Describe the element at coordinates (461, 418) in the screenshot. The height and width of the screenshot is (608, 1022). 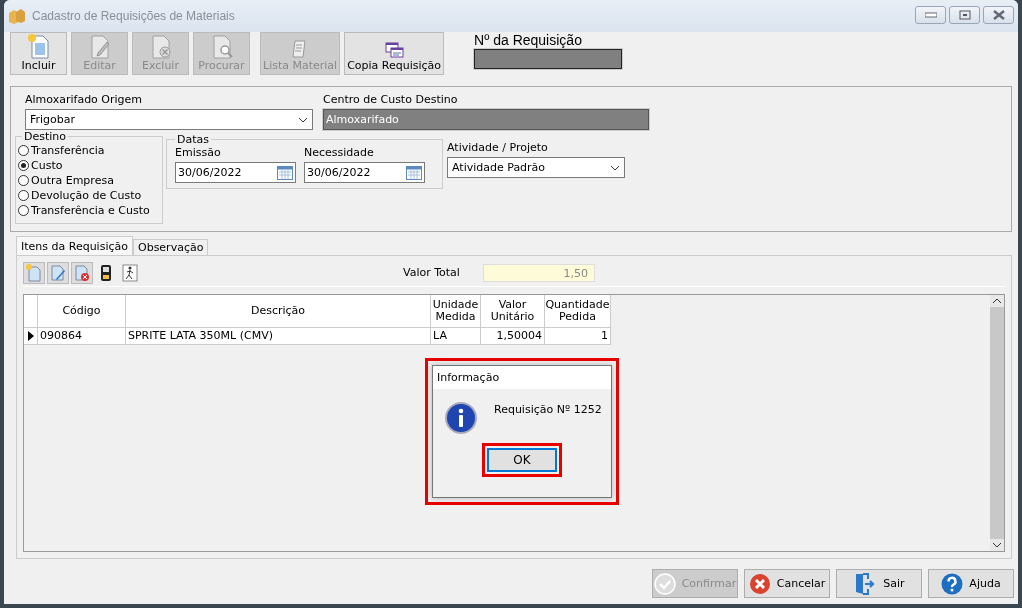
I see `info-icon` at that location.